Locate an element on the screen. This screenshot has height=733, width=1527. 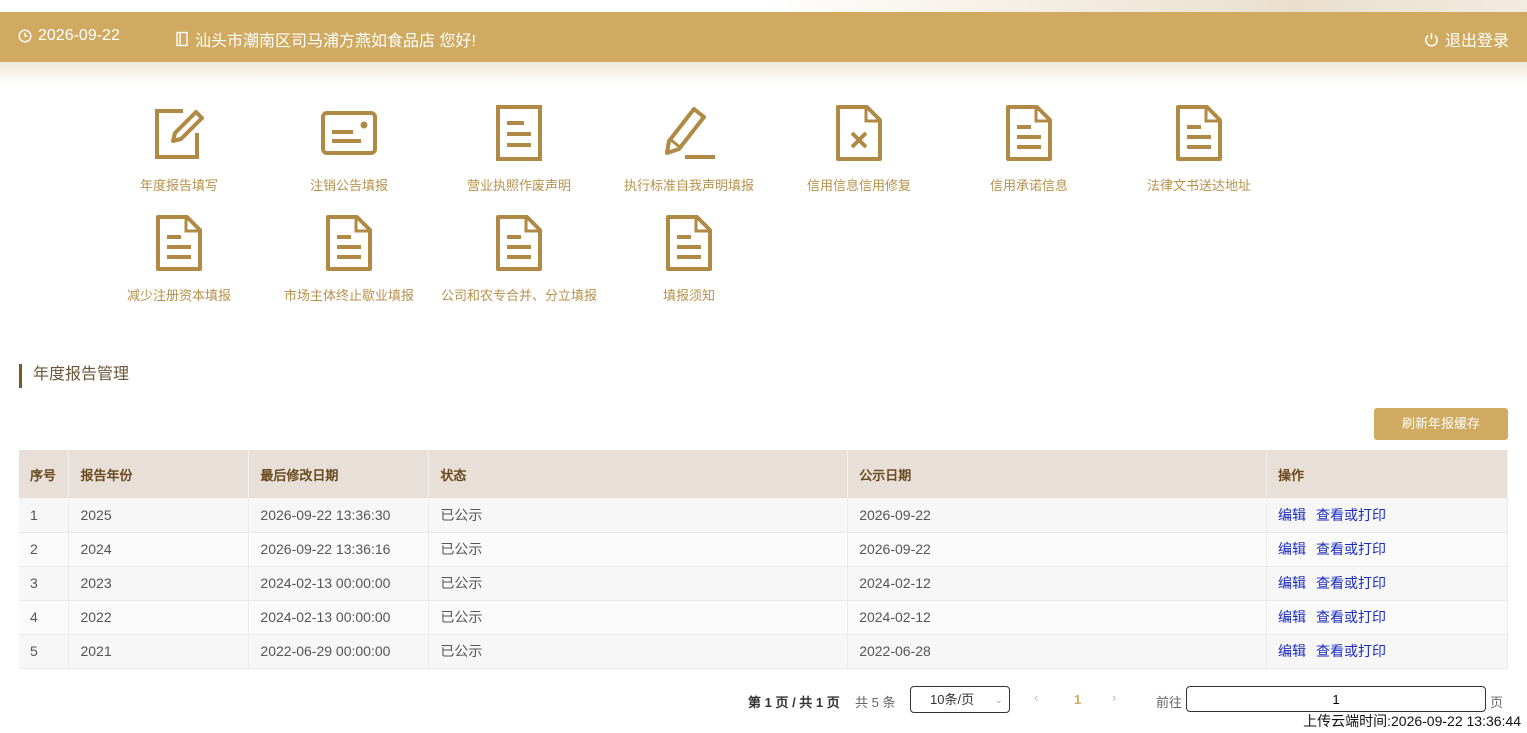
menu-credit-commitment: 信用承诺信息 is located at coordinates (1029, 148).